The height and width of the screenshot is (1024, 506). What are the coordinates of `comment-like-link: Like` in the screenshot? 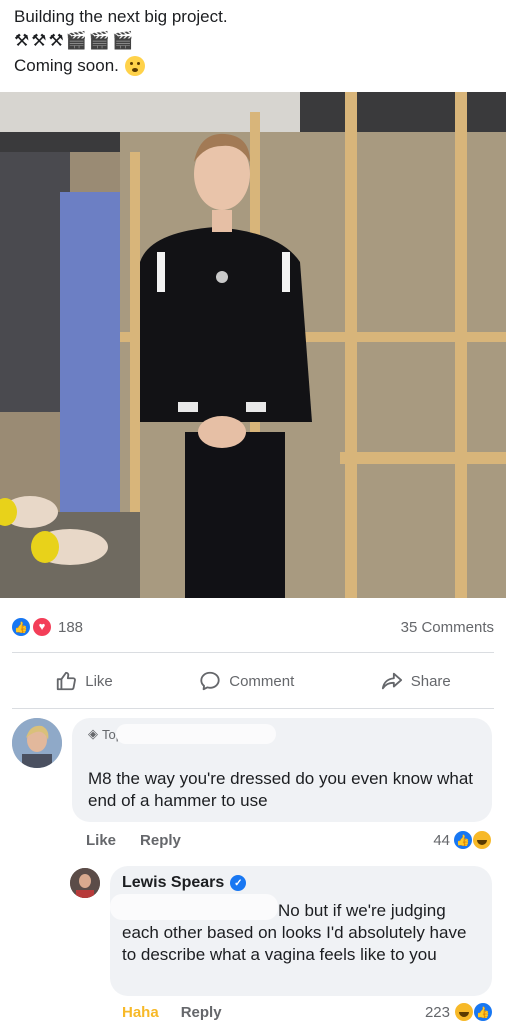 It's located at (101, 840).